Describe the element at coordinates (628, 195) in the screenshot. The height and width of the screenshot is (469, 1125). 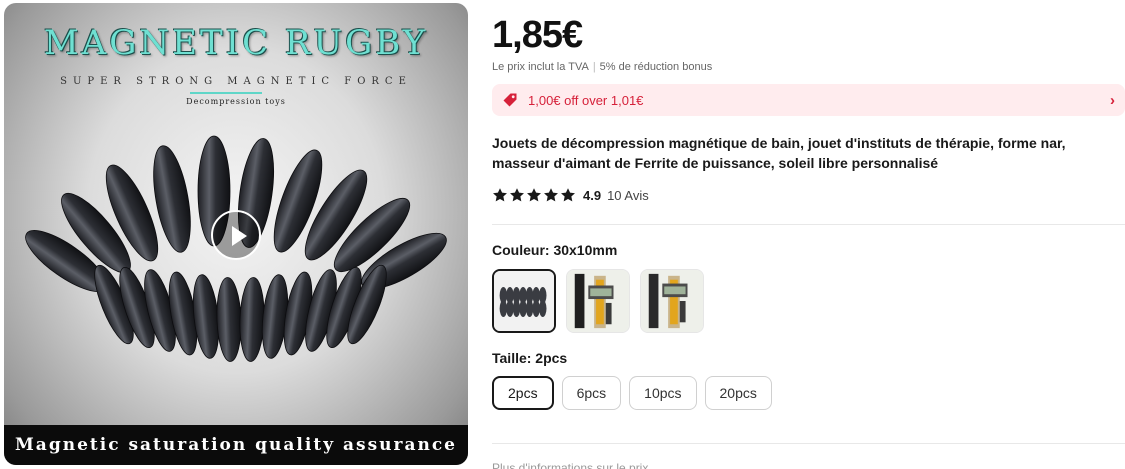
I see `reviews-link: 10 Avis` at that location.